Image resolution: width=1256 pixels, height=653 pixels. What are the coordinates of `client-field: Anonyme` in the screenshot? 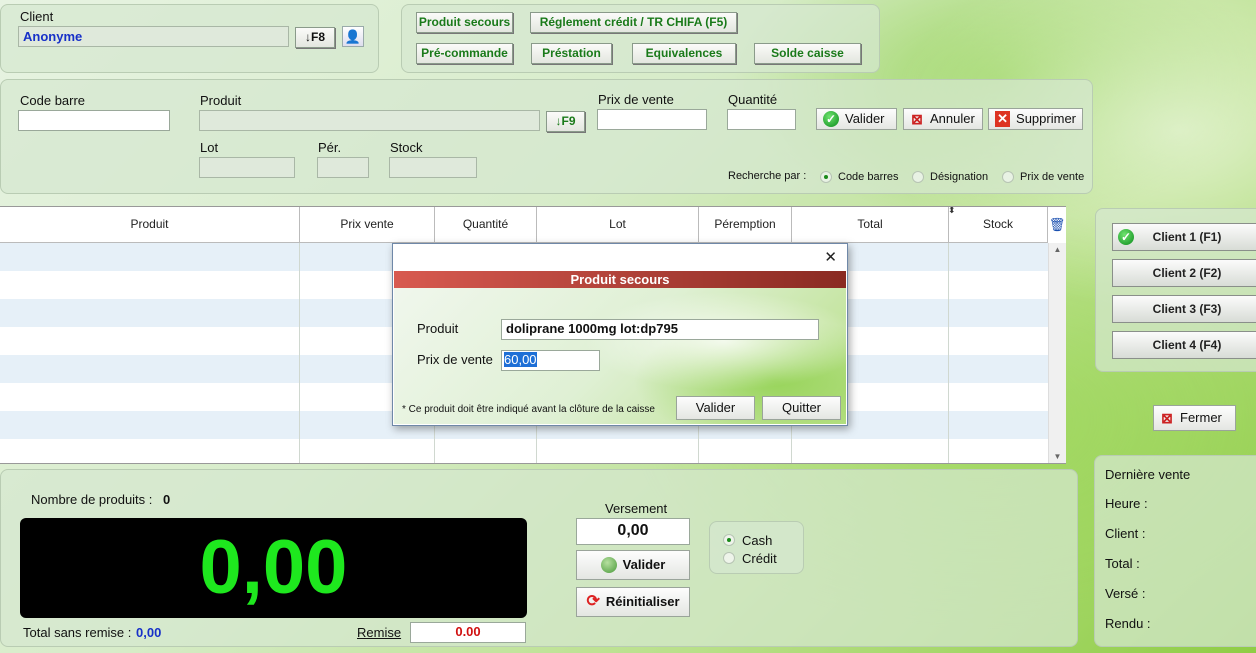 It's located at (153, 36).